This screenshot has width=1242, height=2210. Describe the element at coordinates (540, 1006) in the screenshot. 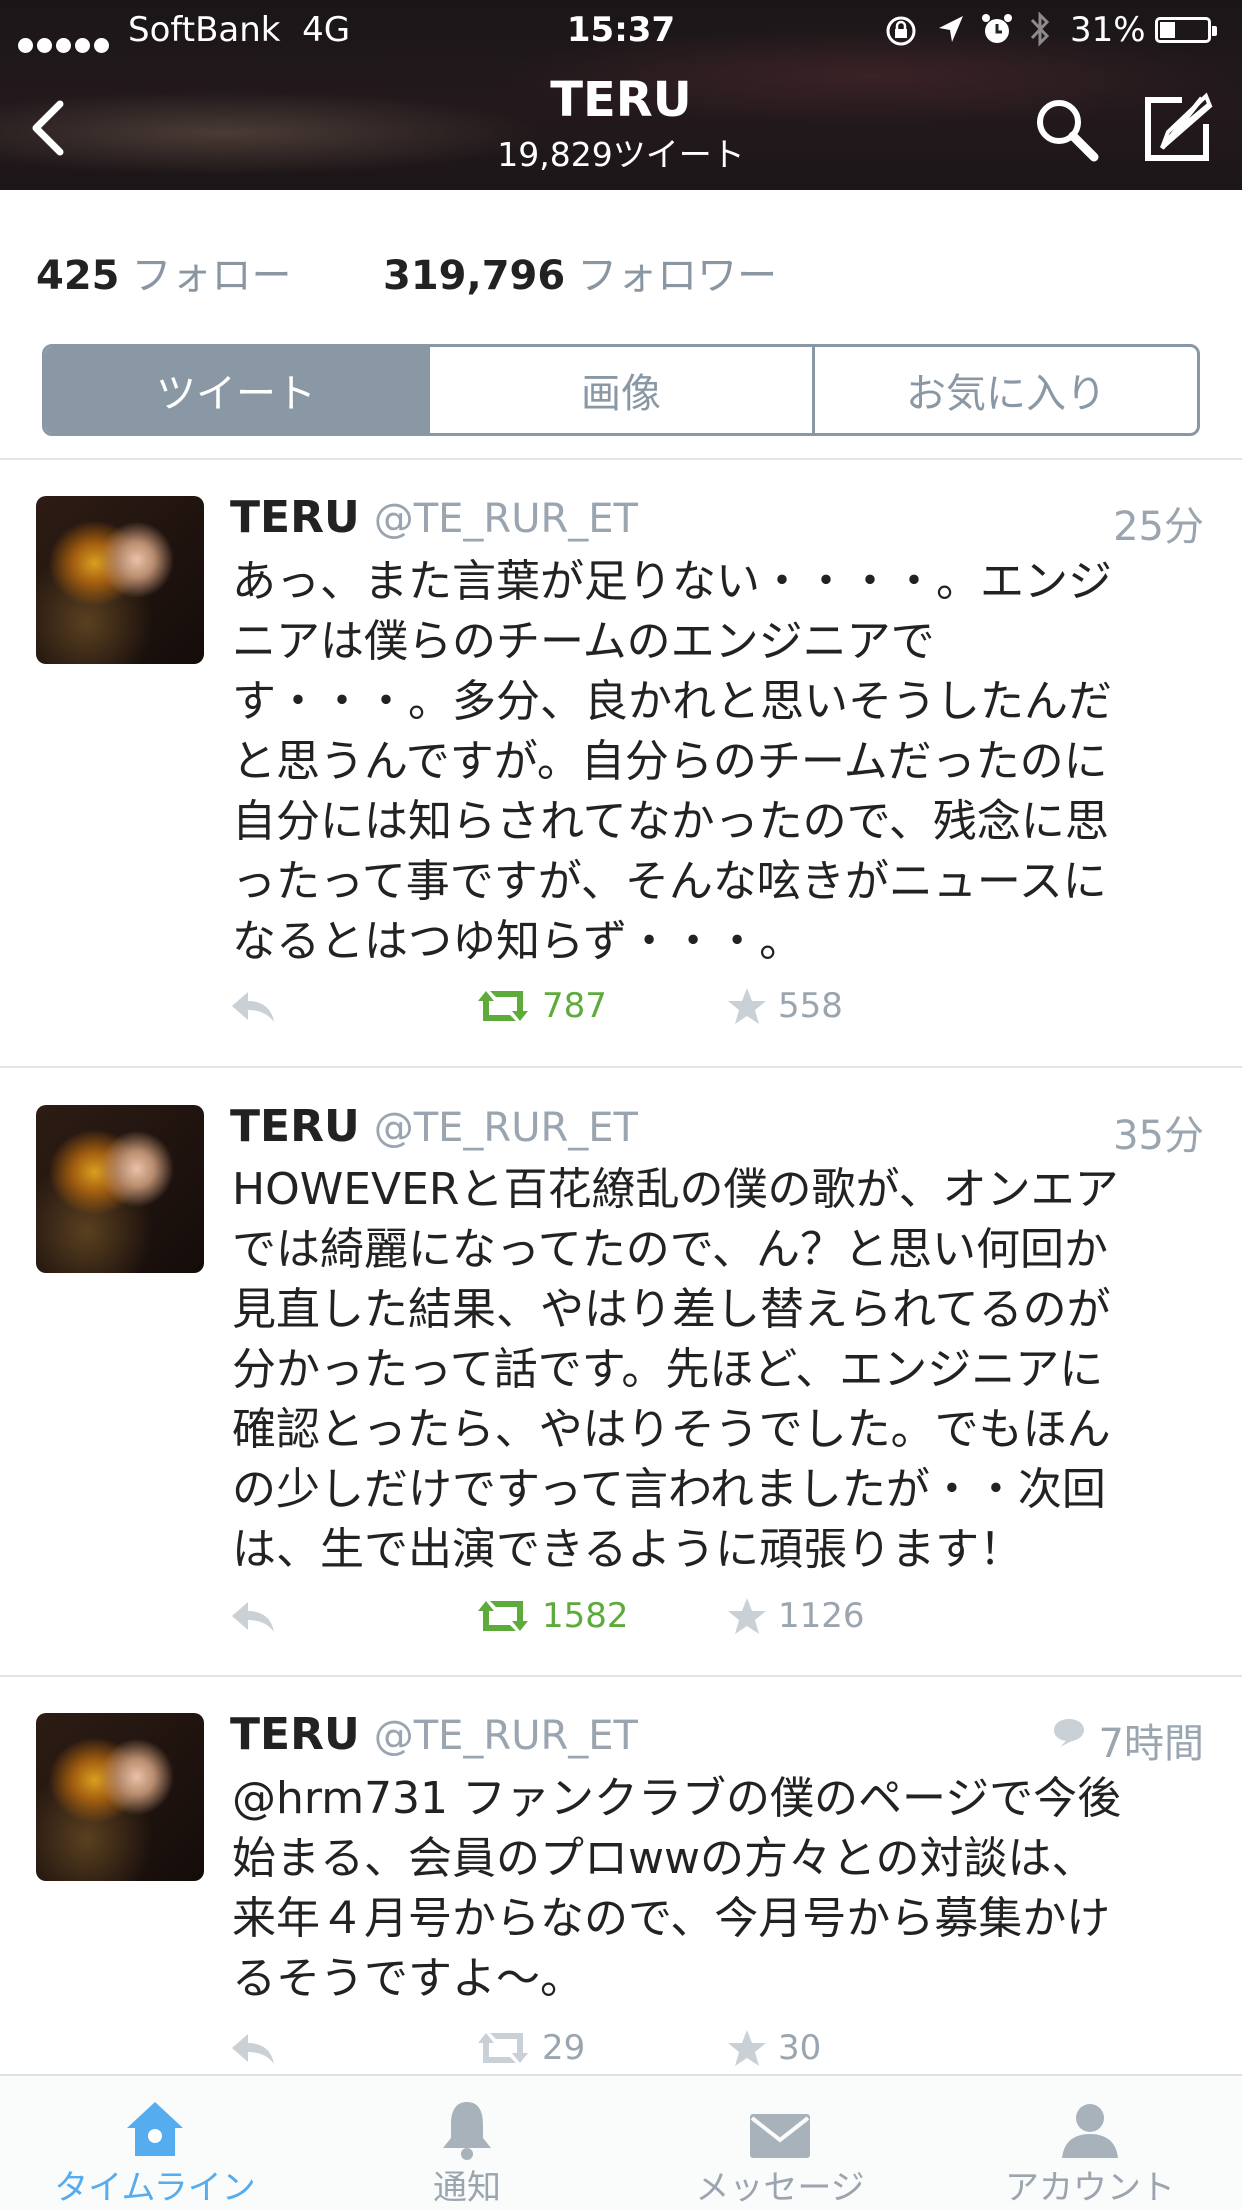

I see `retweet-button: 787` at that location.